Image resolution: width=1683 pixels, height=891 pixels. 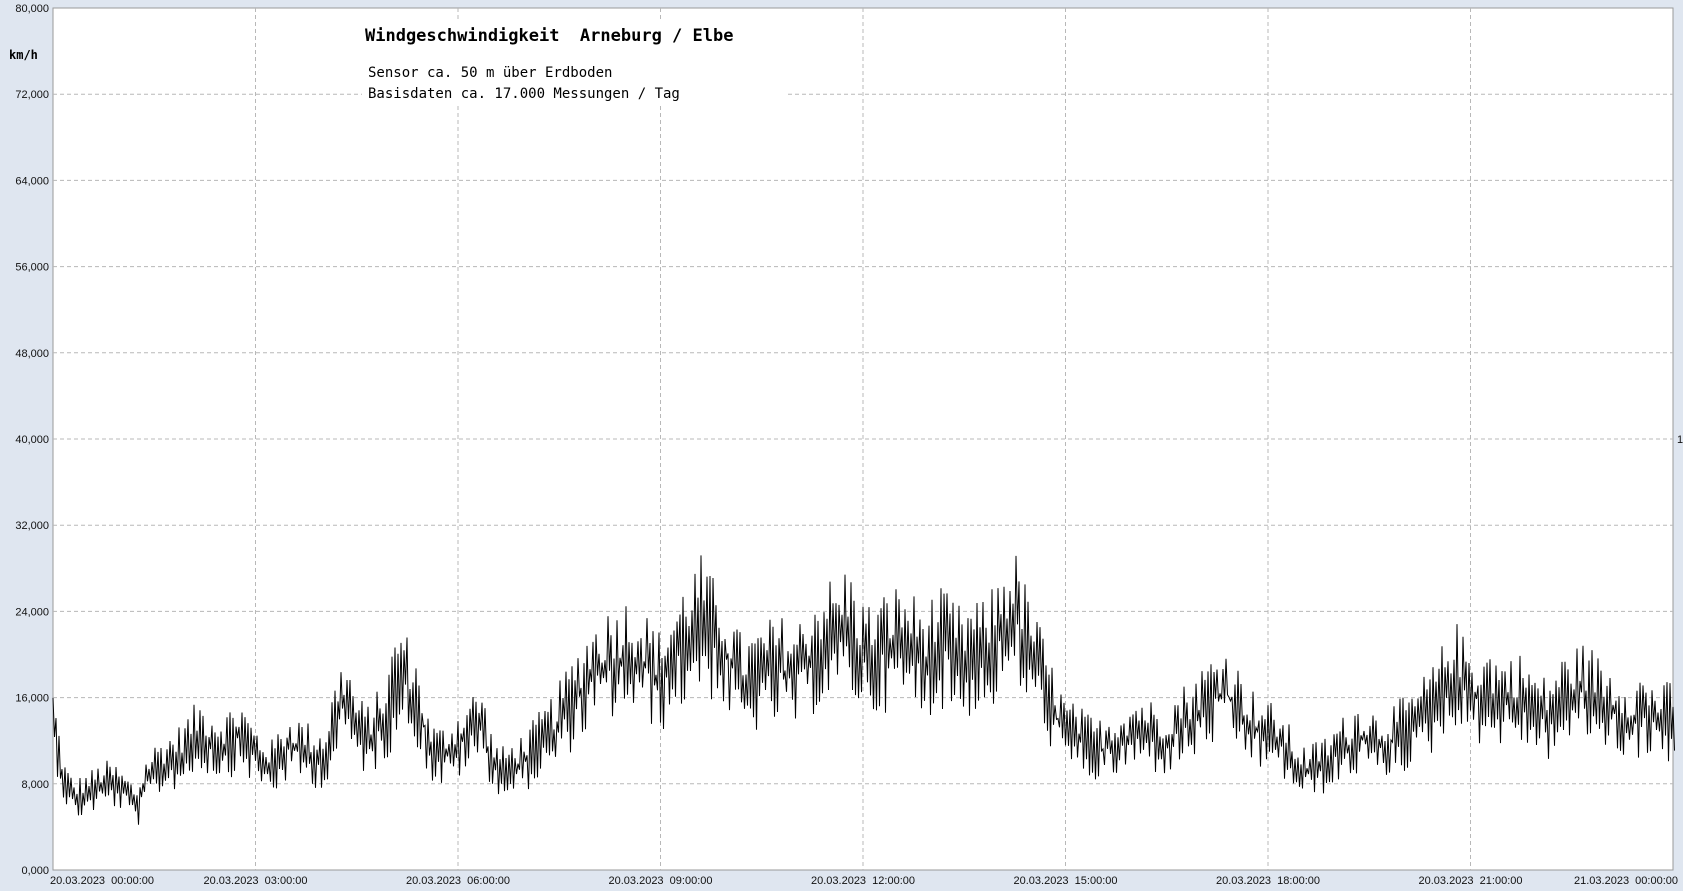 I want to click on y-tick-label: 40,000, so click(x=32, y=440).